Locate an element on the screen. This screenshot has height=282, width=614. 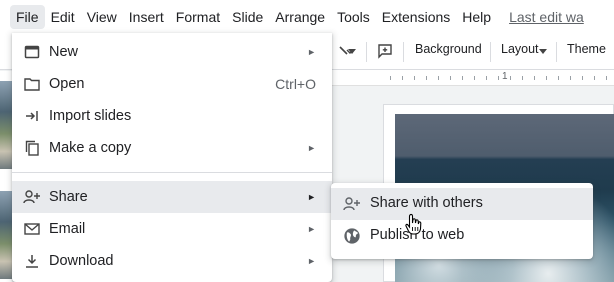
layout-button: Layout is located at coordinates (520, 49).